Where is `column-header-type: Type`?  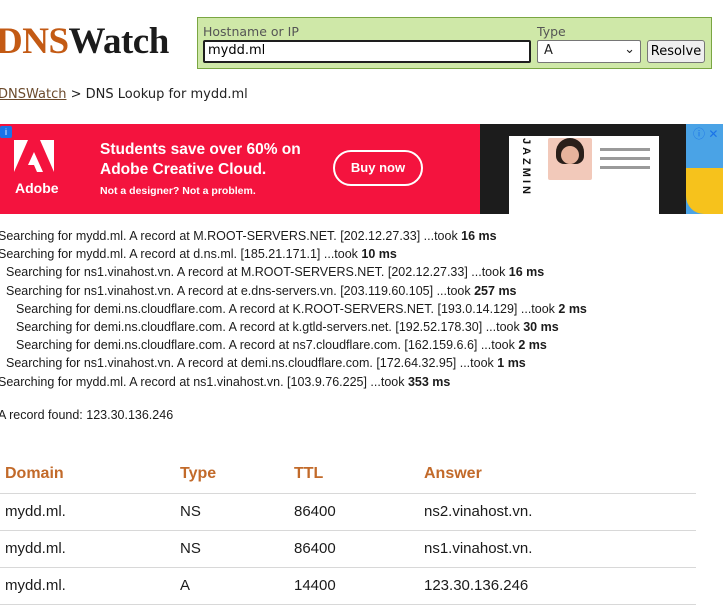
column-header-type: Type is located at coordinates (237, 474).